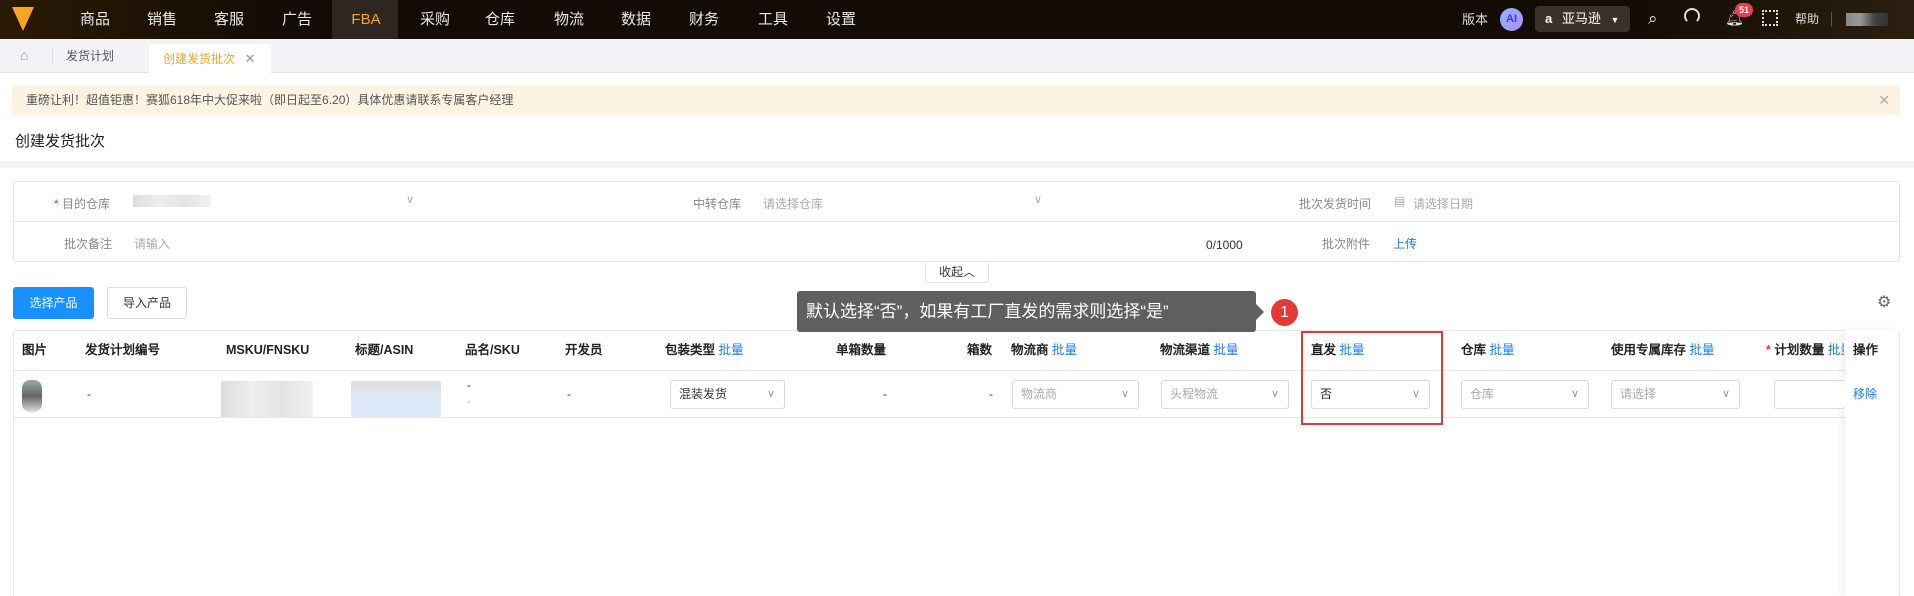  What do you see at coordinates (1225, 394) in the screenshot?
I see `channel-select: 头程物流 ∨` at bounding box center [1225, 394].